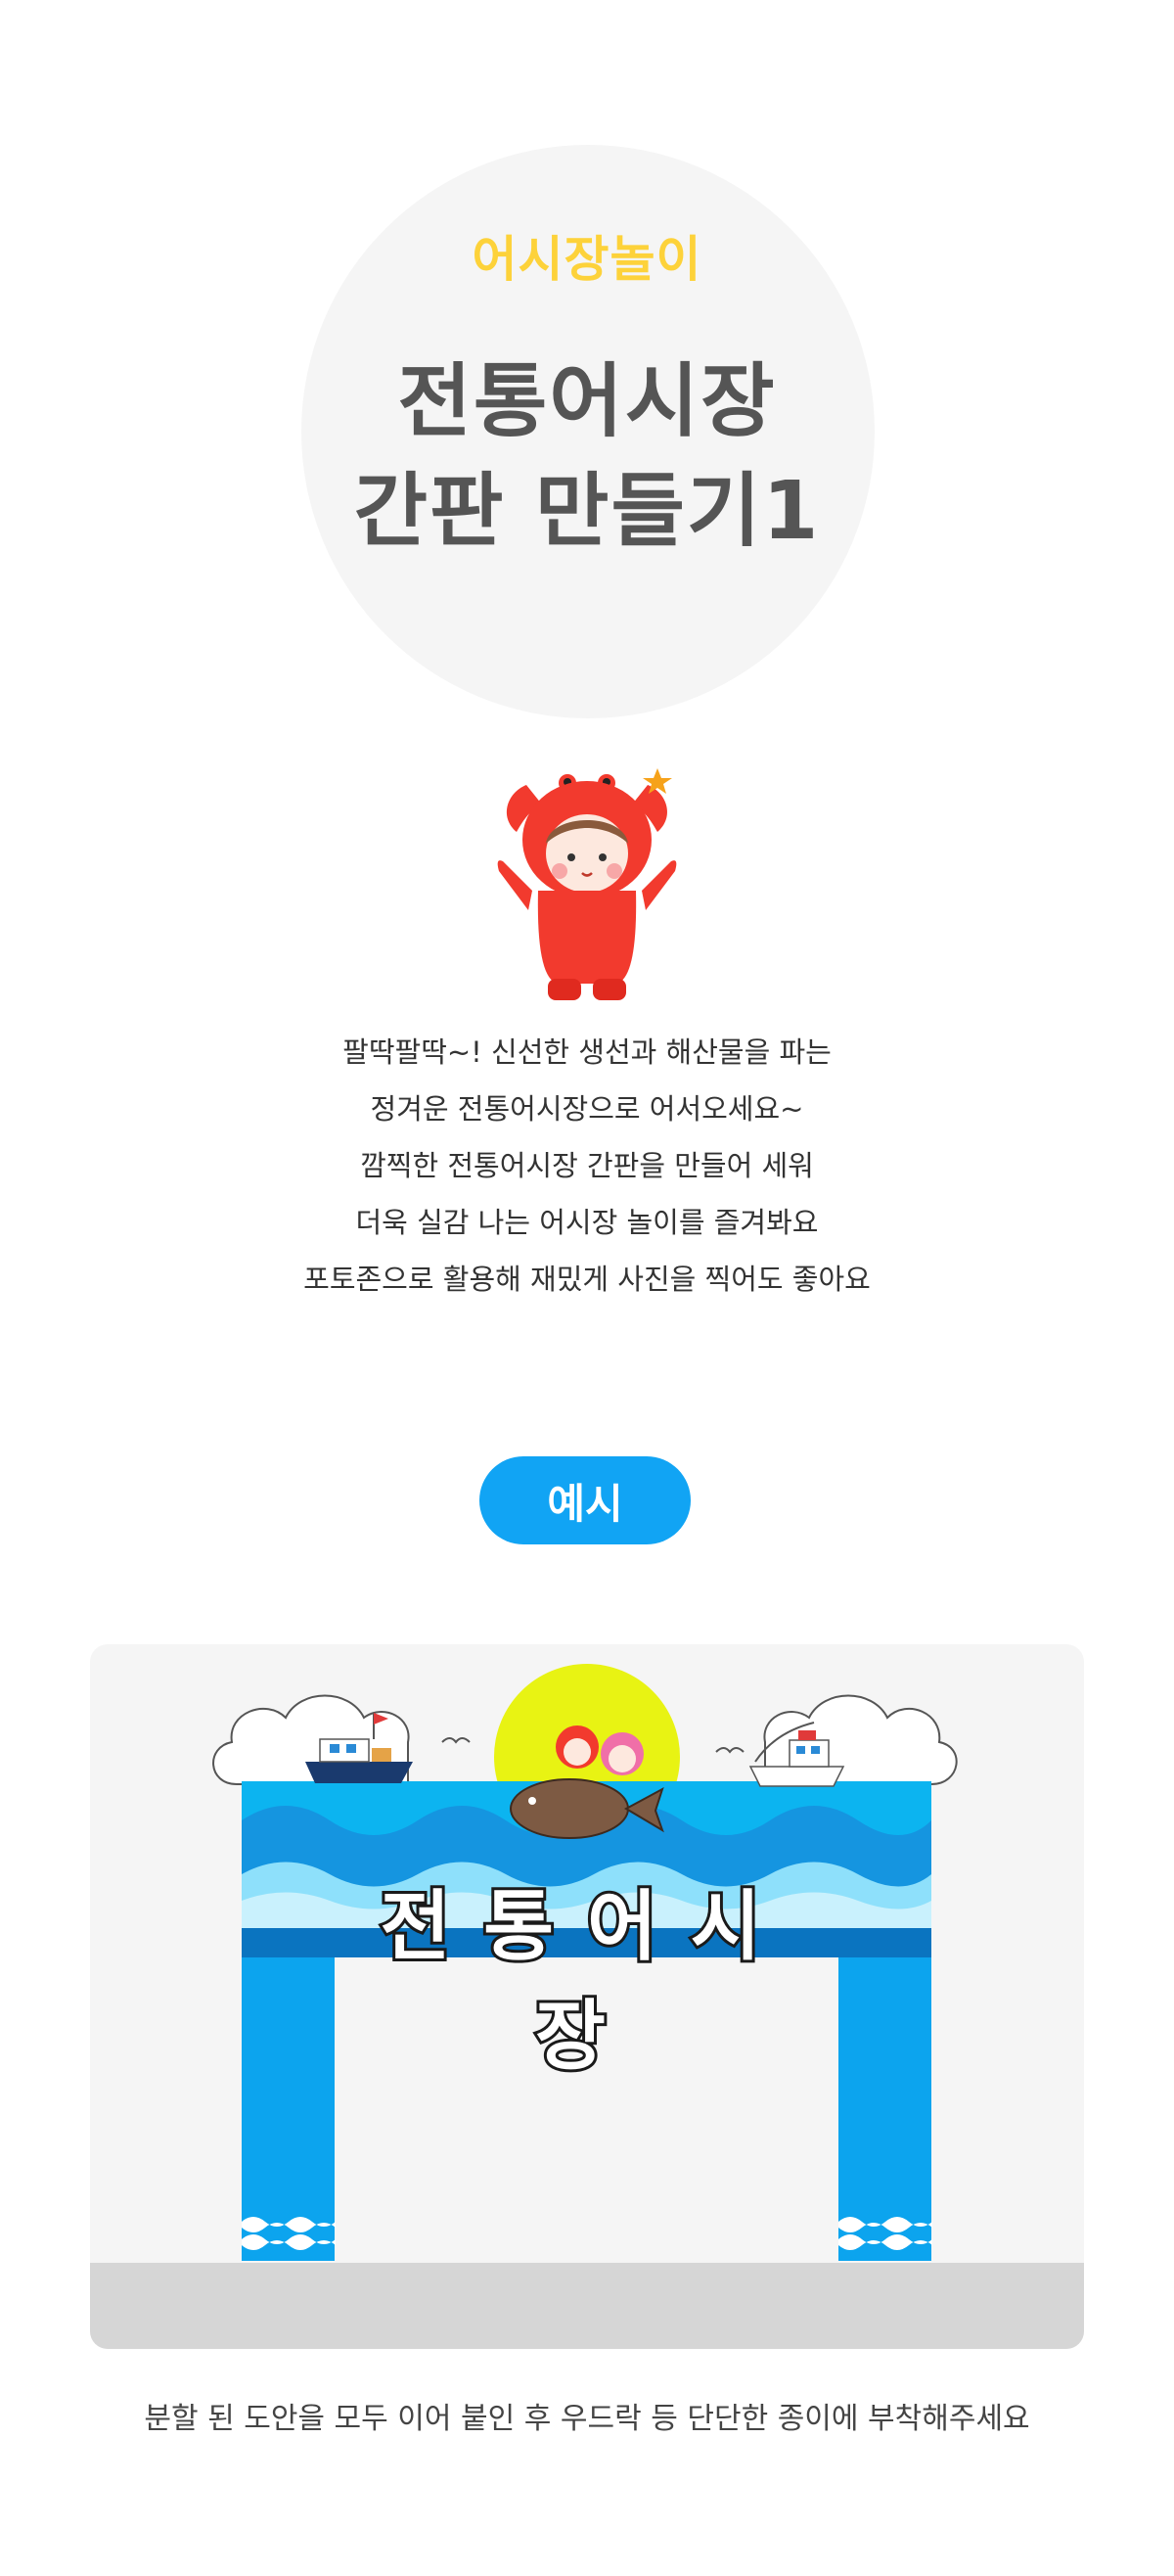  Describe the element at coordinates (587, 2233) in the screenshot. I see `wave-icon` at that location.